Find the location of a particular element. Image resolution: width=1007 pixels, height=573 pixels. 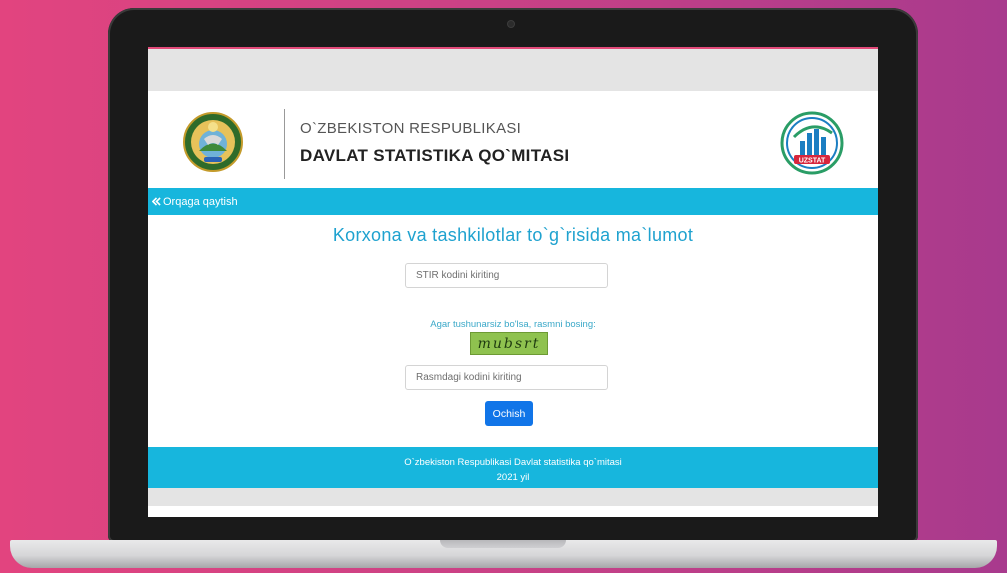

bottom-grey-bar is located at coordinates (513, 497).